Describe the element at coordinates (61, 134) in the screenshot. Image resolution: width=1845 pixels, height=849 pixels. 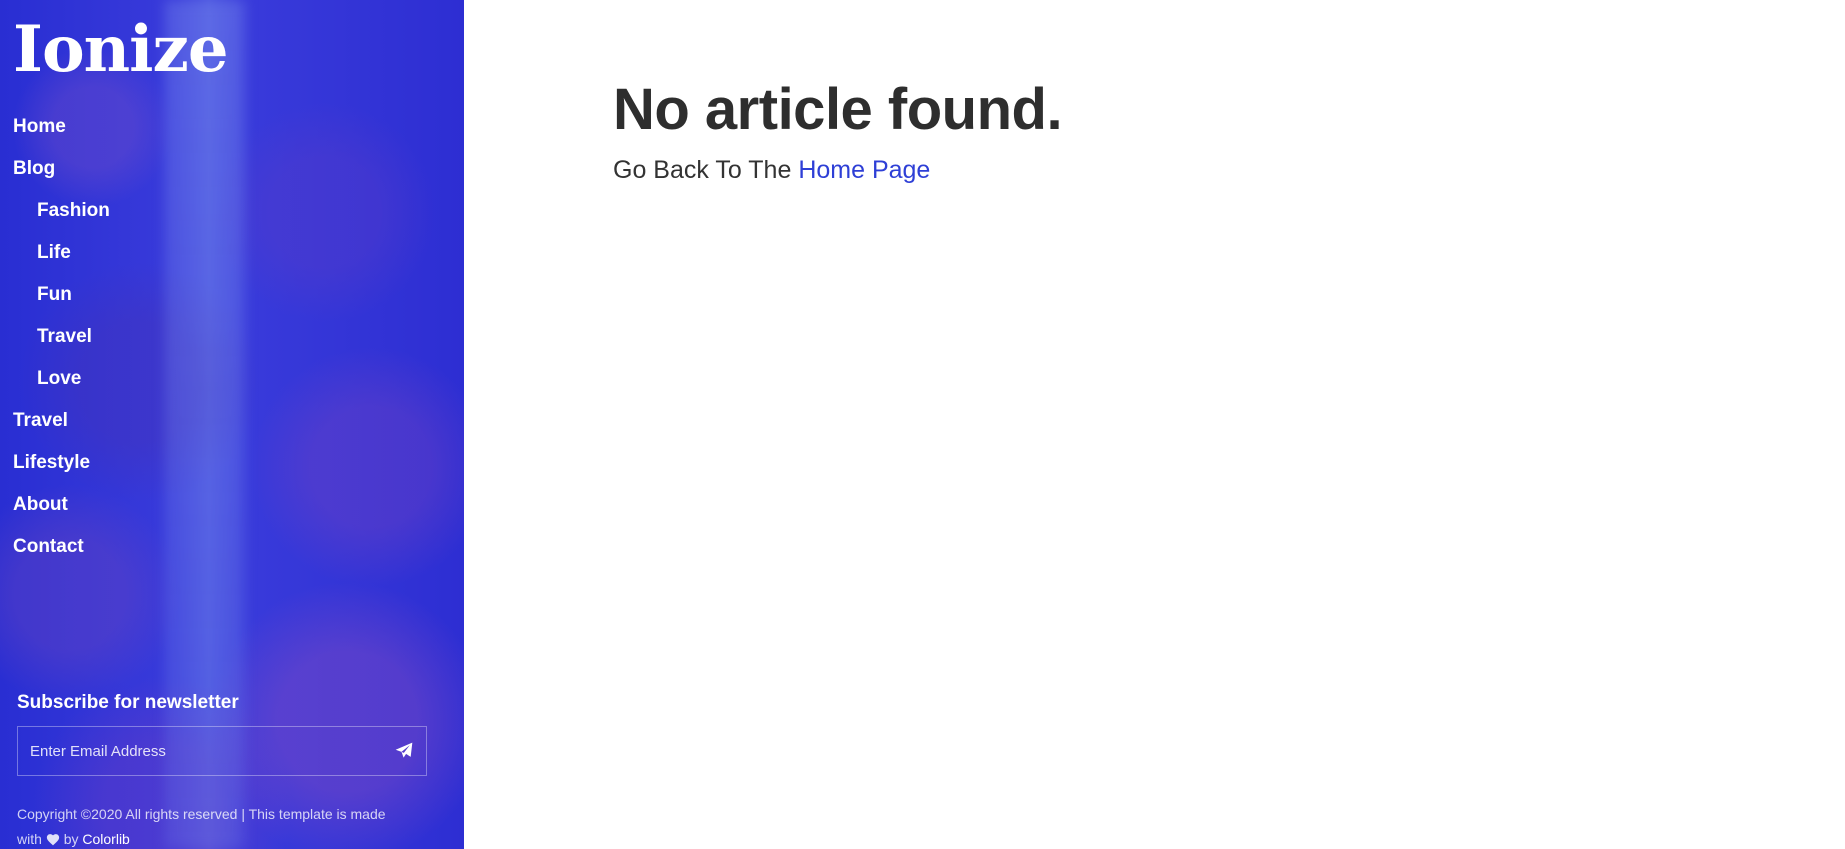
I see `nav-item-home: Home` at that location.